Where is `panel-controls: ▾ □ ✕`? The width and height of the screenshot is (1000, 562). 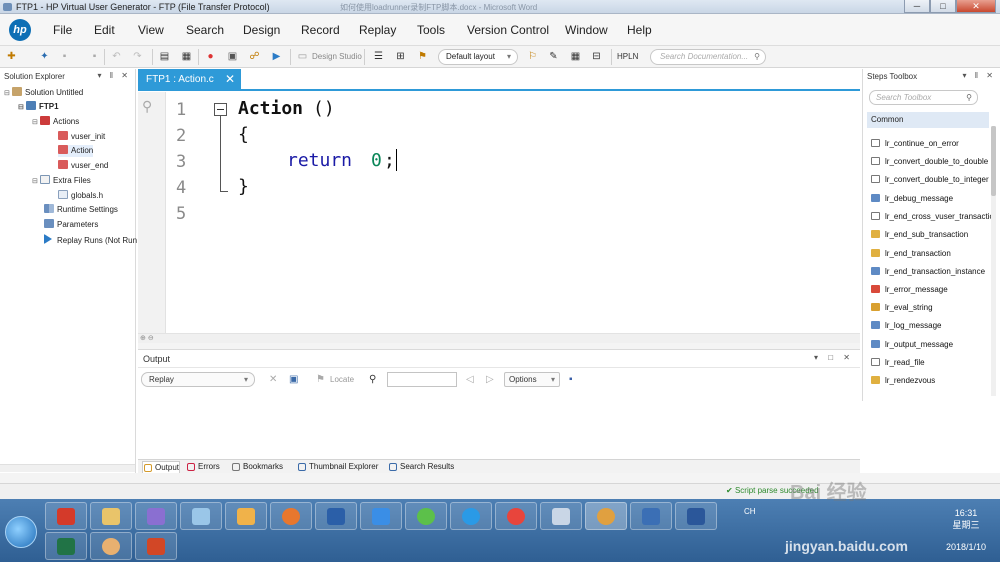 panel-controls: ▾ □ ✕ is located at coordinates (834, 357).